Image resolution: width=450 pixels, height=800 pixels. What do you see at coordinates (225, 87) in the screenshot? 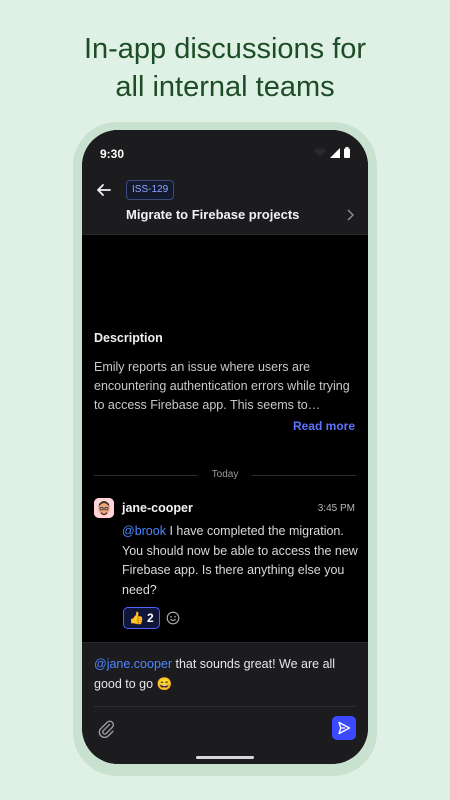
I see `headline-line-2: all internal teams` at bounding box center [225, 87].